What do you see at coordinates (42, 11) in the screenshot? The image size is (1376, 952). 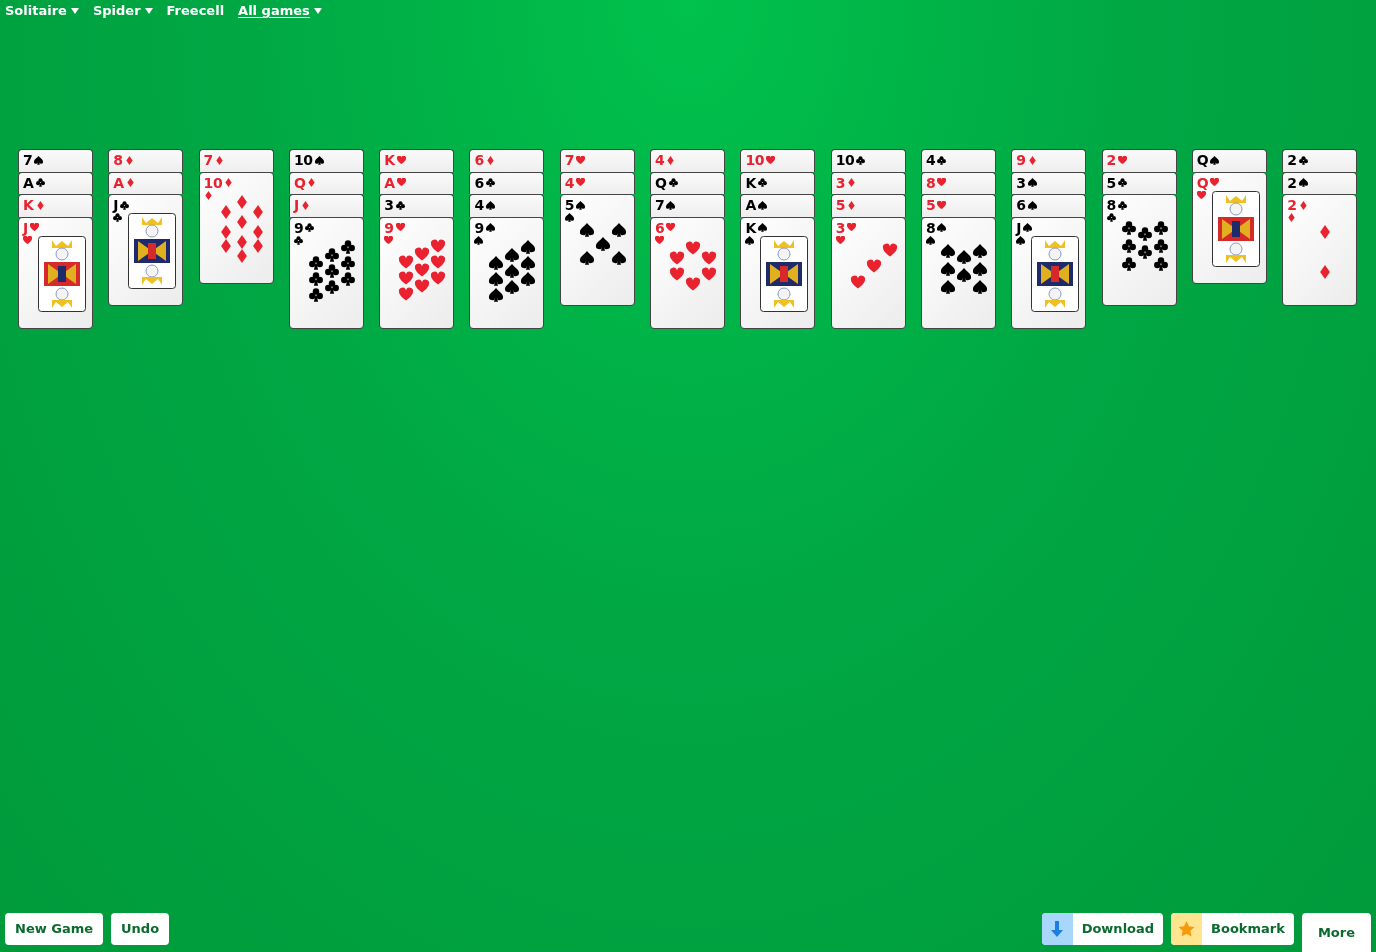 I see `nav-link: Solitaire` at bounding box center [42, 11].